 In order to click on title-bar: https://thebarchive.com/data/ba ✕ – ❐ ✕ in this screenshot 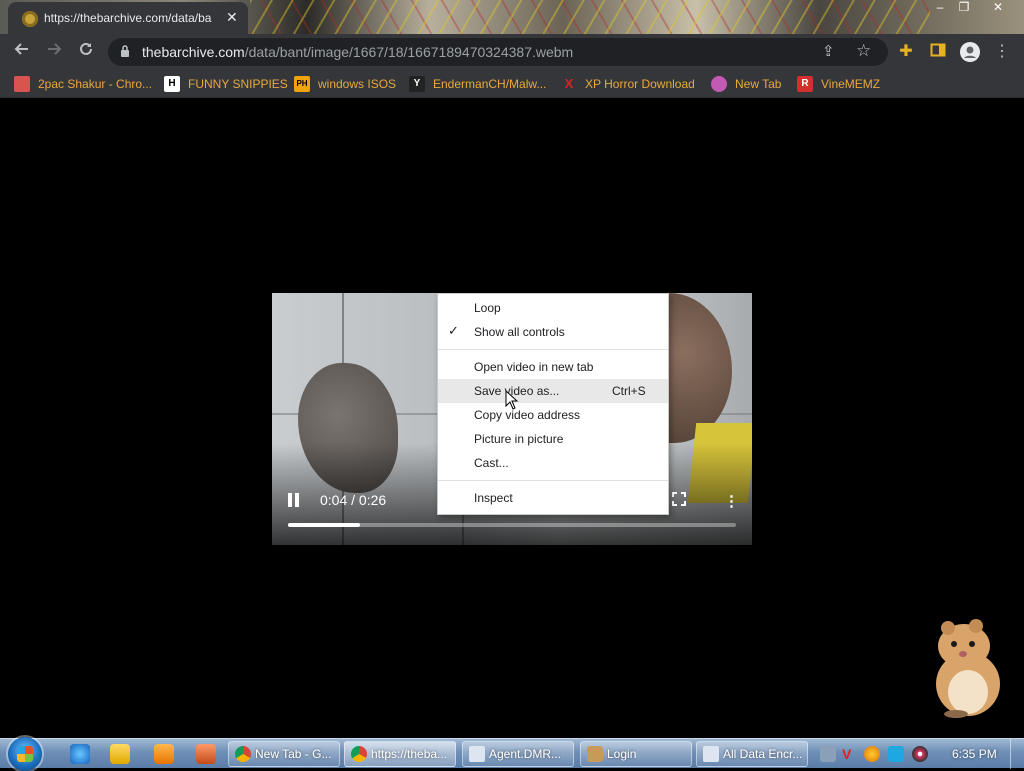, I will do `click(512, 17)`.